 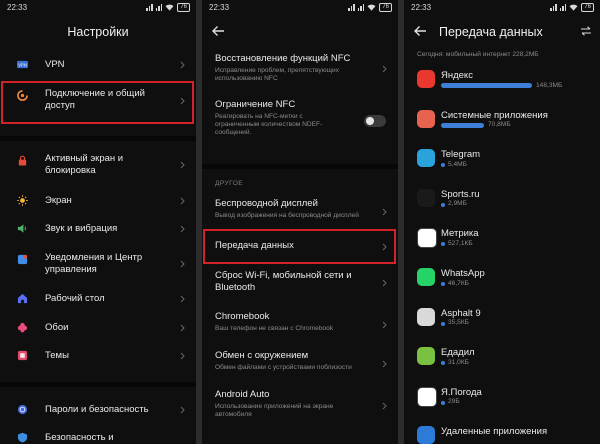 What do you see at coordinates (494, 432) in the screenshot?
I see `app-name: Удаленные приложения` at bounding box center [494, 432].